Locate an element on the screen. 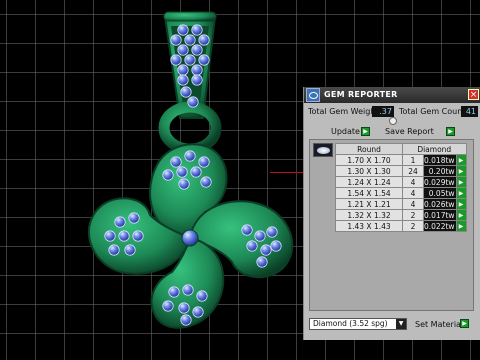 The height and width of the screenshot is (360, 480). gem-weight: 0.022tw is located at coordinates (440, 226).